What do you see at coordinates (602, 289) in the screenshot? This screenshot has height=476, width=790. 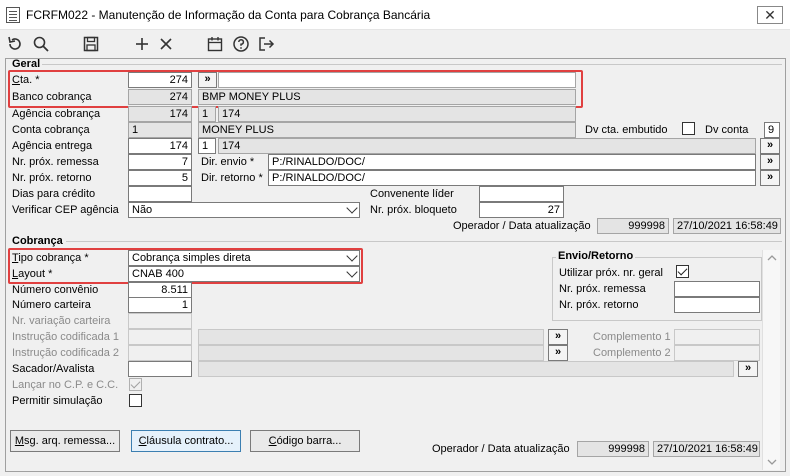 I see `nr-prox-remessa-label-er: Nr. próx. remessa` at bounding box center [602, 289].